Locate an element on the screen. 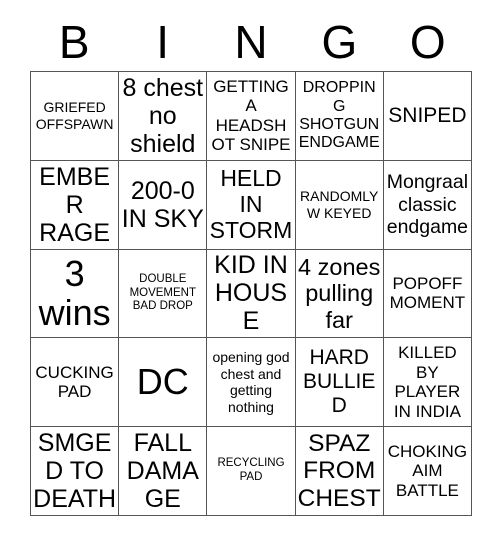 This screenshot has height=544, width=500. bingo-cell: KID IN HOUSE is located at coordinates (251, 294).